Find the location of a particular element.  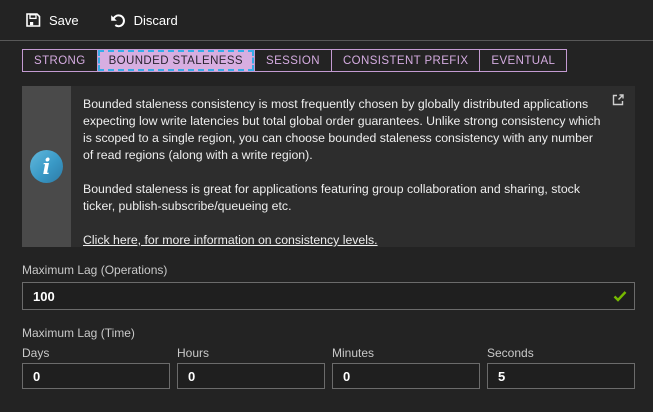

discard-button: Discard is located at coordinates (143, 20).